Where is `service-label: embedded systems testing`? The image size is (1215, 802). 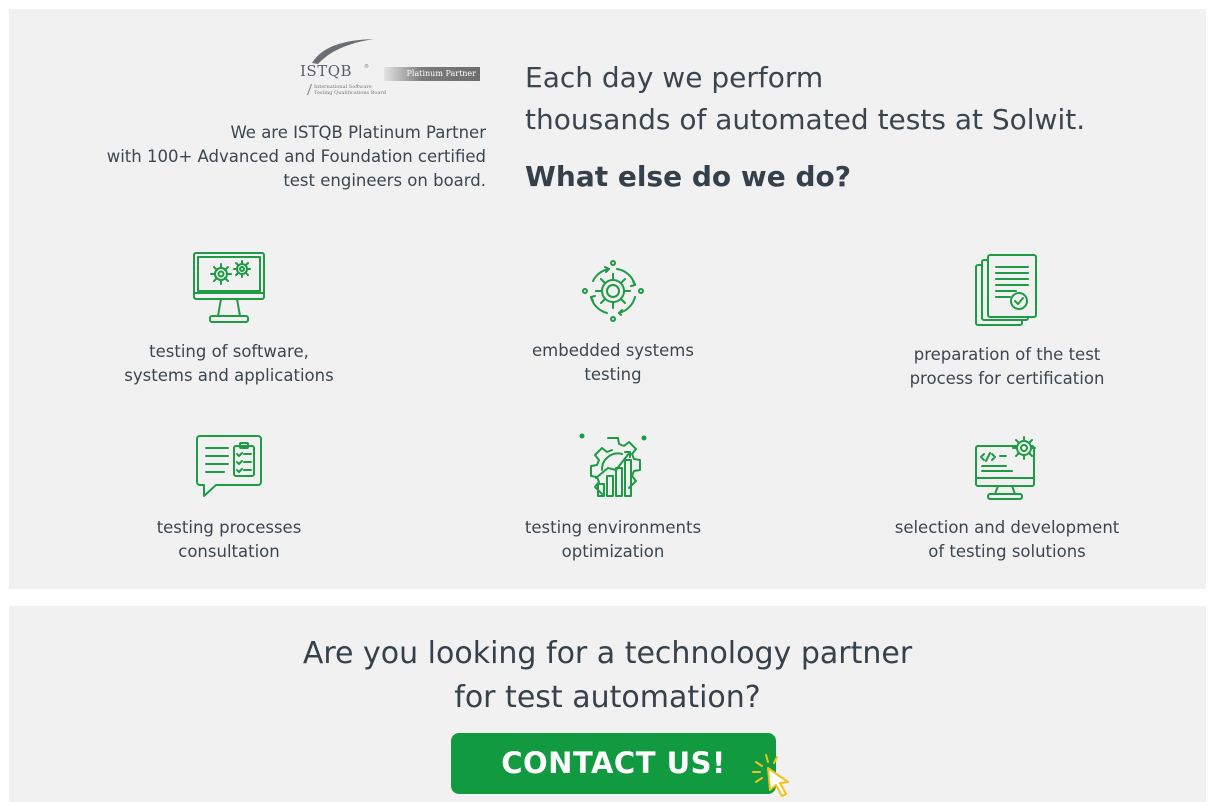
service-label: embedded systems testing is located at coordinates (613, 362).